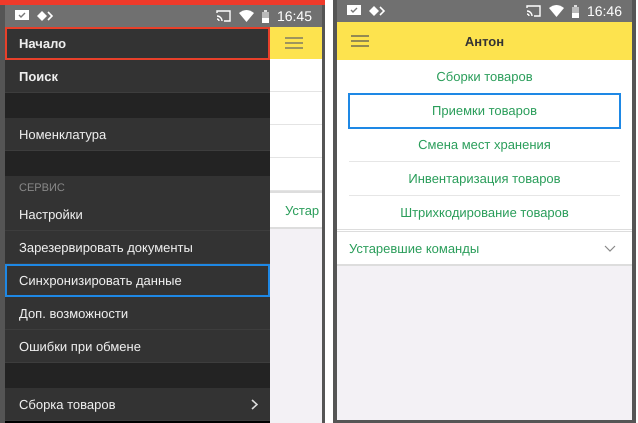 This screenshot has height=423, width=638. I want to click on drawer-item: Поиск, so click(137, 76).